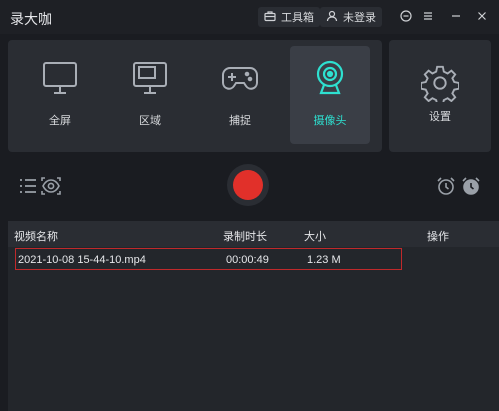 This screenshot has height=411, width=499. I want to click on video-name: 2021-10-08 15-44-10.mp4, so click(82, 260).